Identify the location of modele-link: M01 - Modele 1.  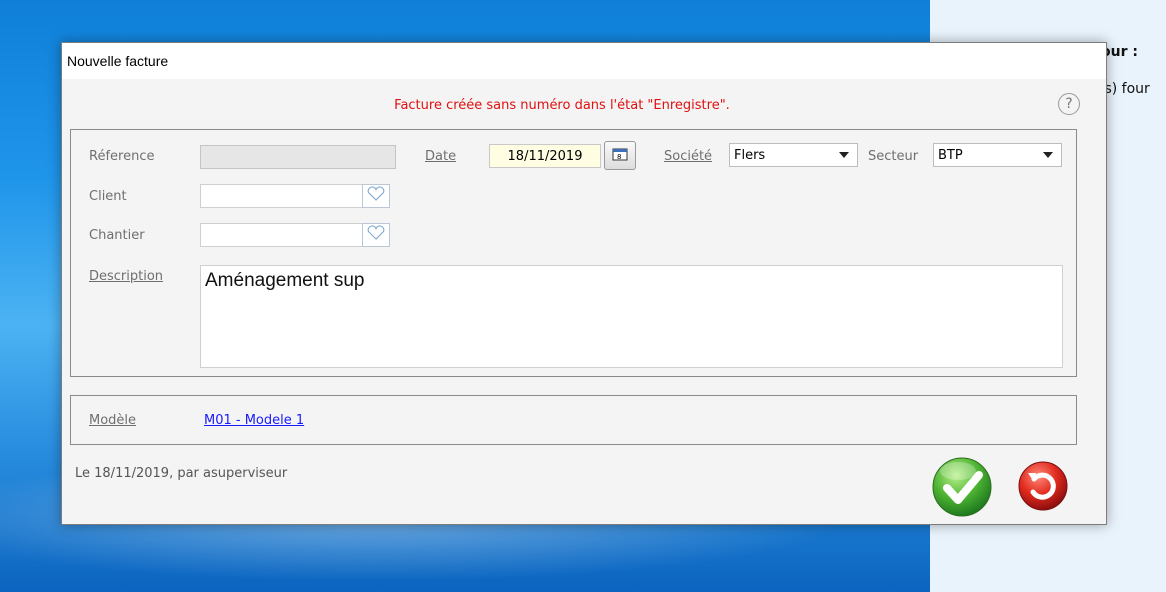
(254, 420).